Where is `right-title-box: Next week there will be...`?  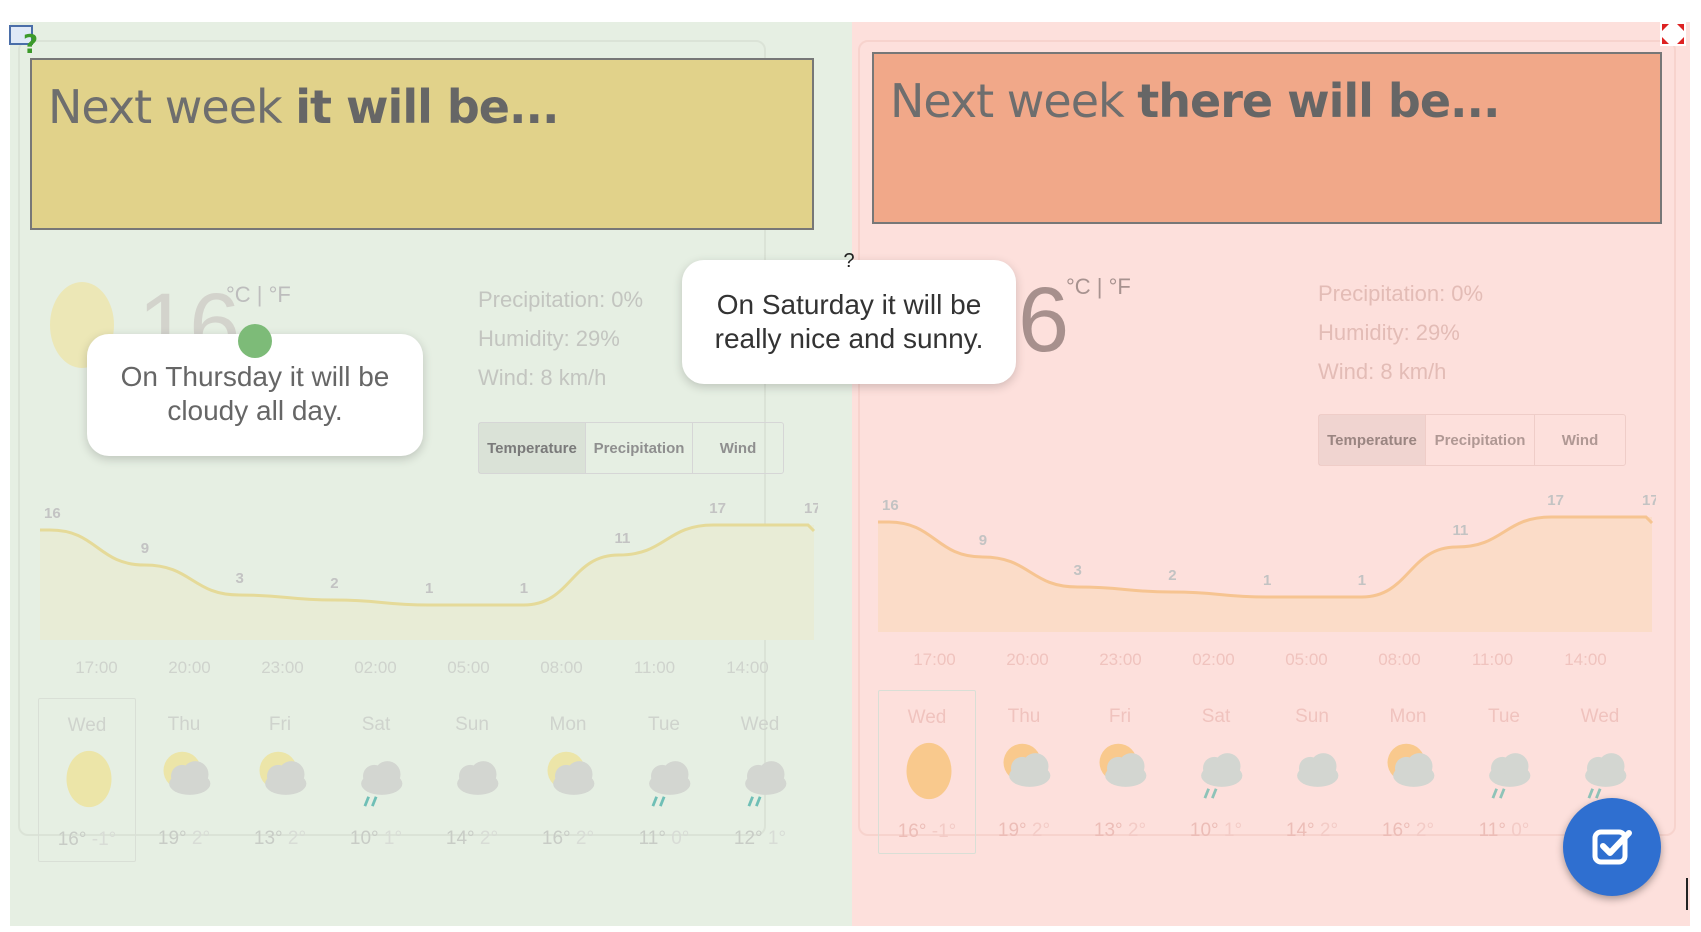 right-title-box: Next week there will be... is located at coordinates (1267, 138).